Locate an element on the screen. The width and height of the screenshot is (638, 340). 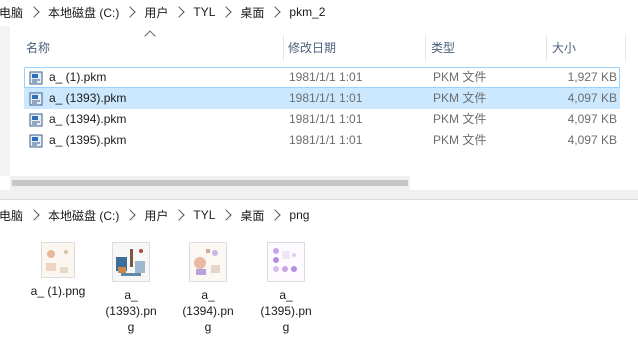
breadcrumb-segment-current: pkm_2 is located at coordinates (307, 12).